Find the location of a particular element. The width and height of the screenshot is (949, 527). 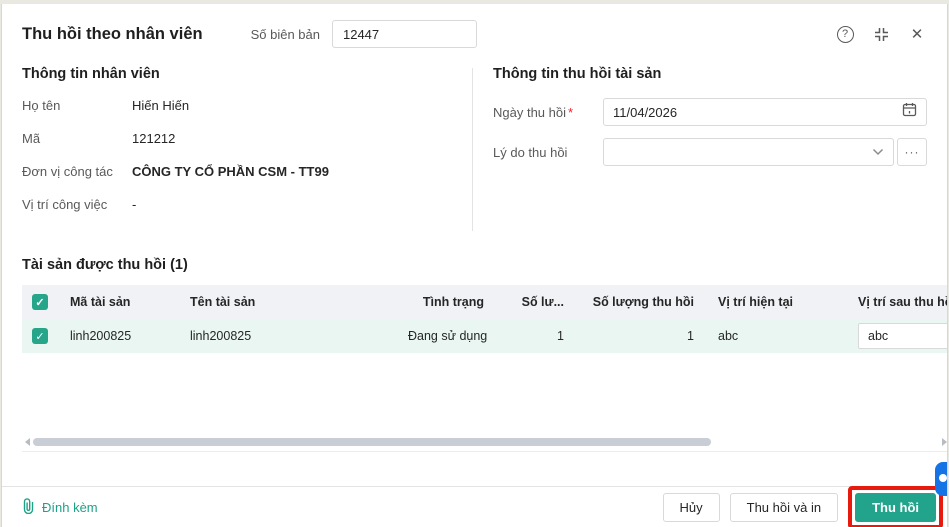

field-code: Mã 121212 is located at coordinates (237, 138).